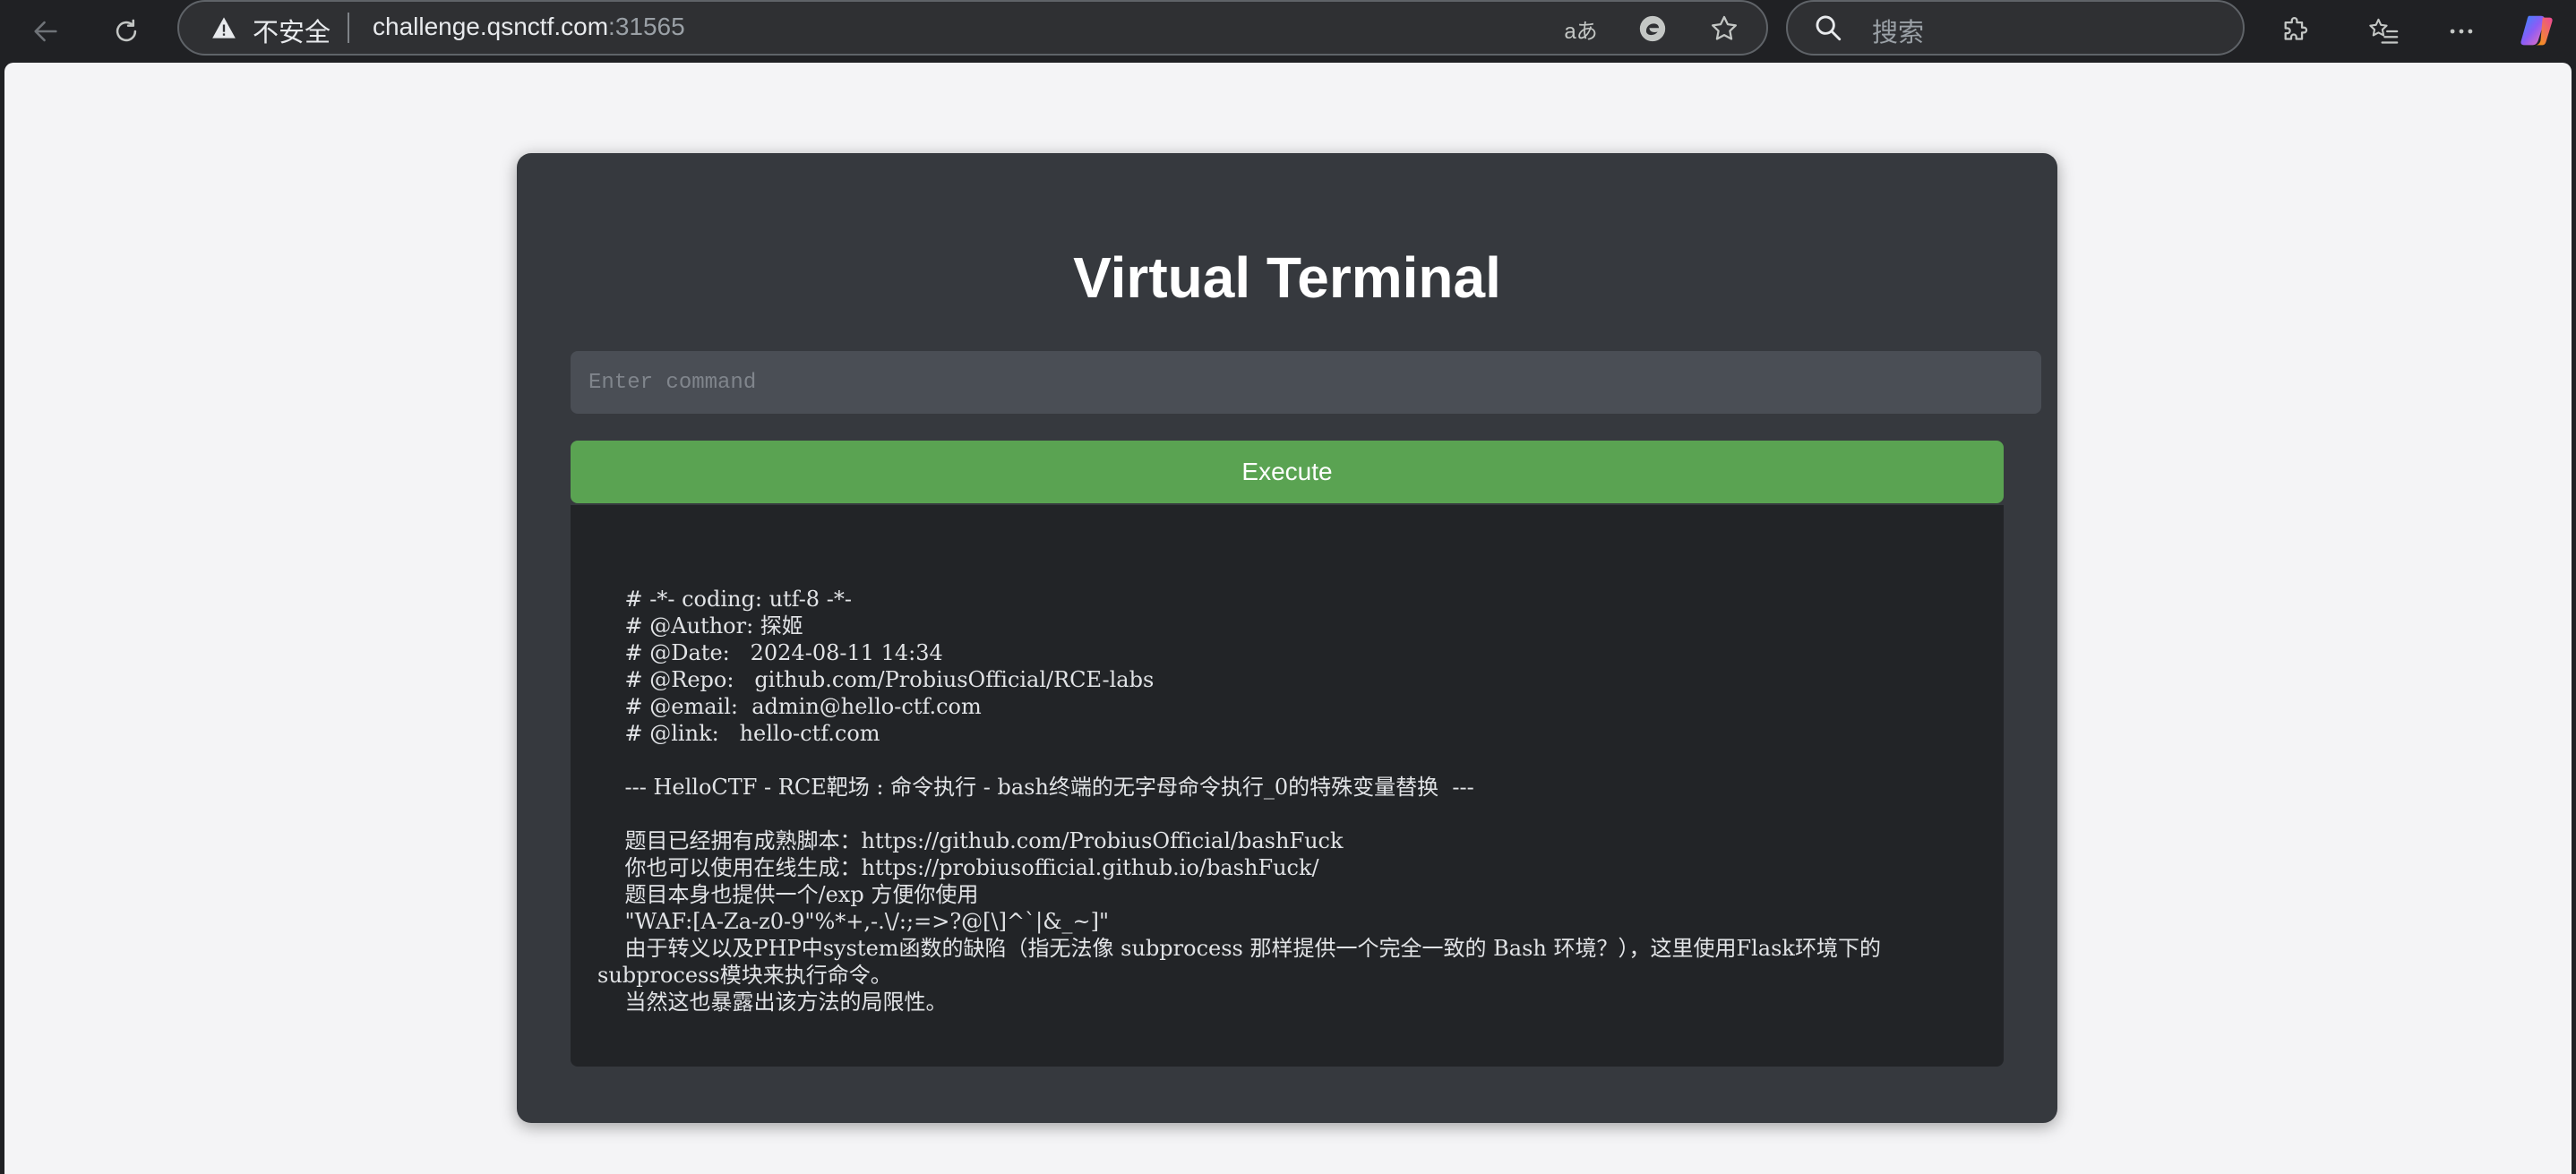 This screenshot has height=1174, width=2576. Describe the element at coordinates (2296, 28) in the screenshot. I see `puzzle-icon` at that location.